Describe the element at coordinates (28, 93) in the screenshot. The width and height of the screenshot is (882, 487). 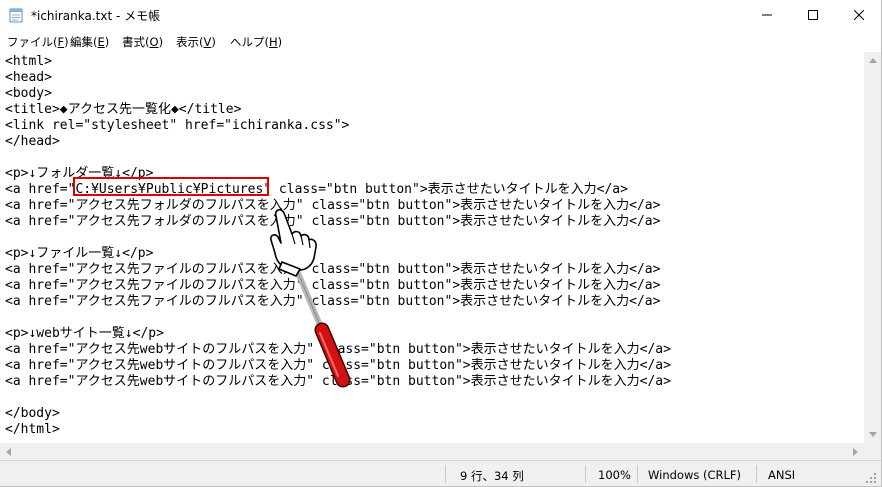
I see `editor-line: <body>` at that location.